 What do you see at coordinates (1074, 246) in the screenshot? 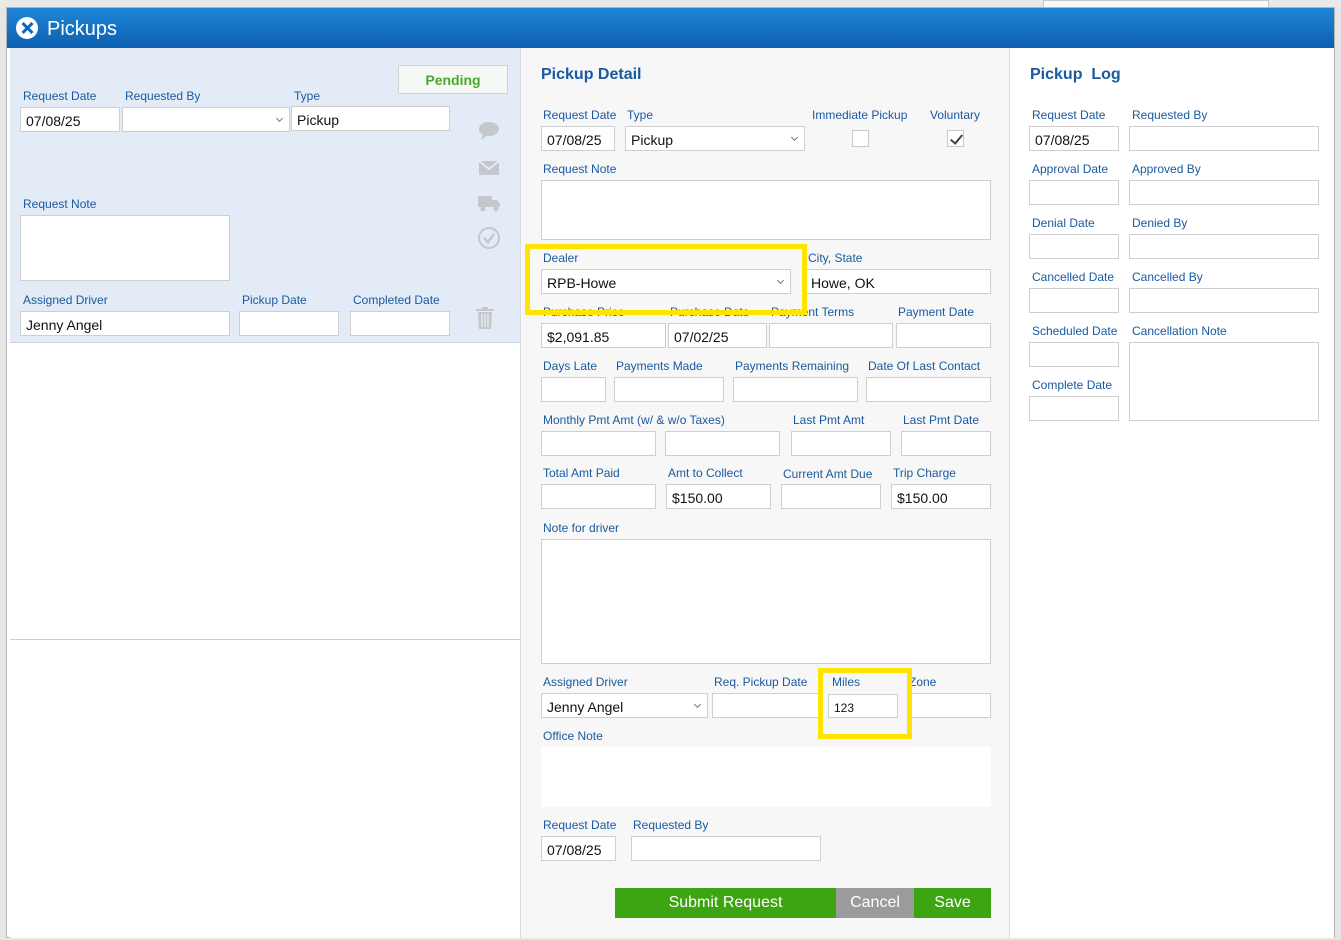
I see `denial-date-field` at bounding box center [1074, 246].